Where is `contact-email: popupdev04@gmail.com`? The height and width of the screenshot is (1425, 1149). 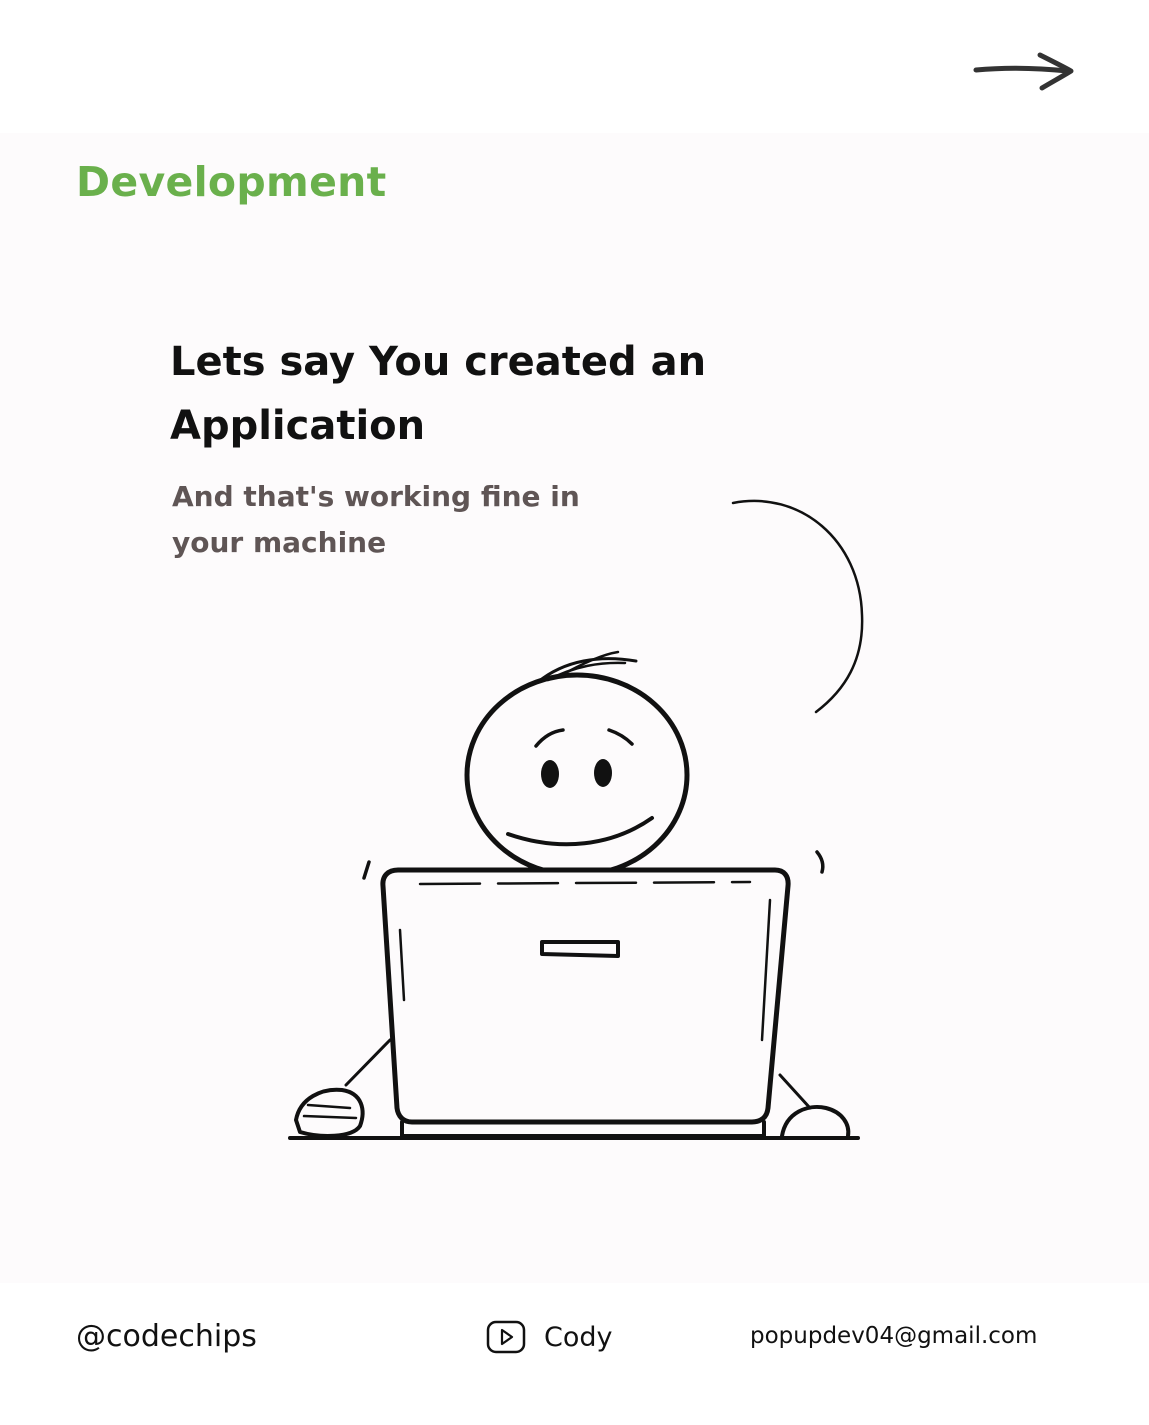
contact-email: popupdev04@gmail.com is located at coordinates (893, 1336).